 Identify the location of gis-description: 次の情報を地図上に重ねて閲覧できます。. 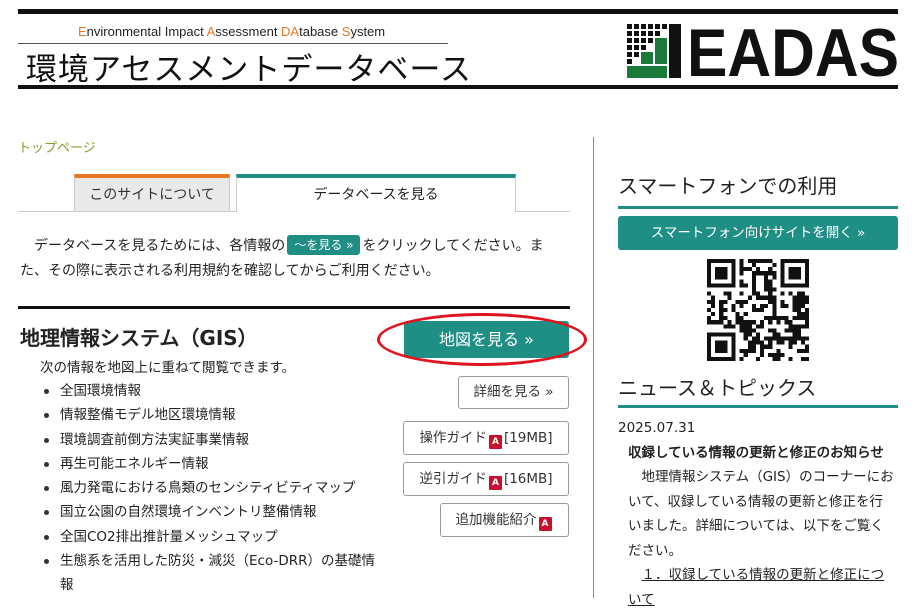
(168, 368).